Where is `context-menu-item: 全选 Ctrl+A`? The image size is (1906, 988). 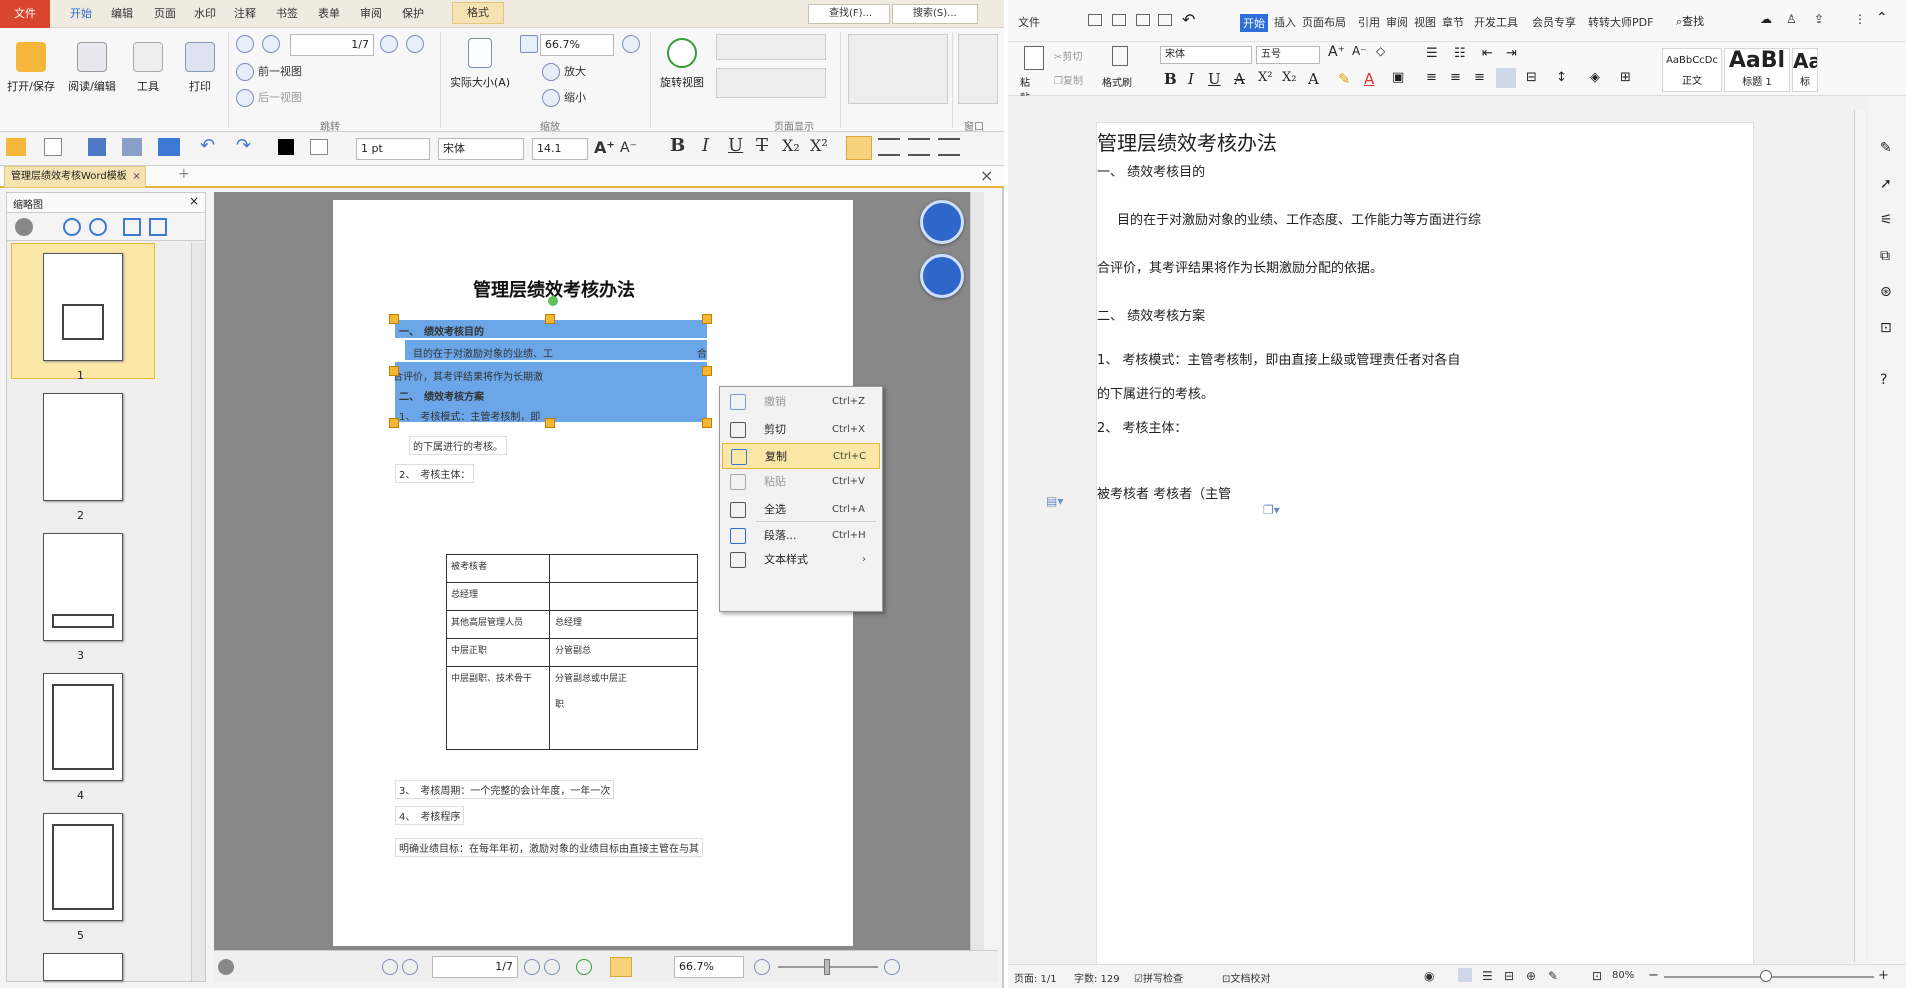
context-menu-item: 全选 Ctrl+A is located at coordinates (801, 510).